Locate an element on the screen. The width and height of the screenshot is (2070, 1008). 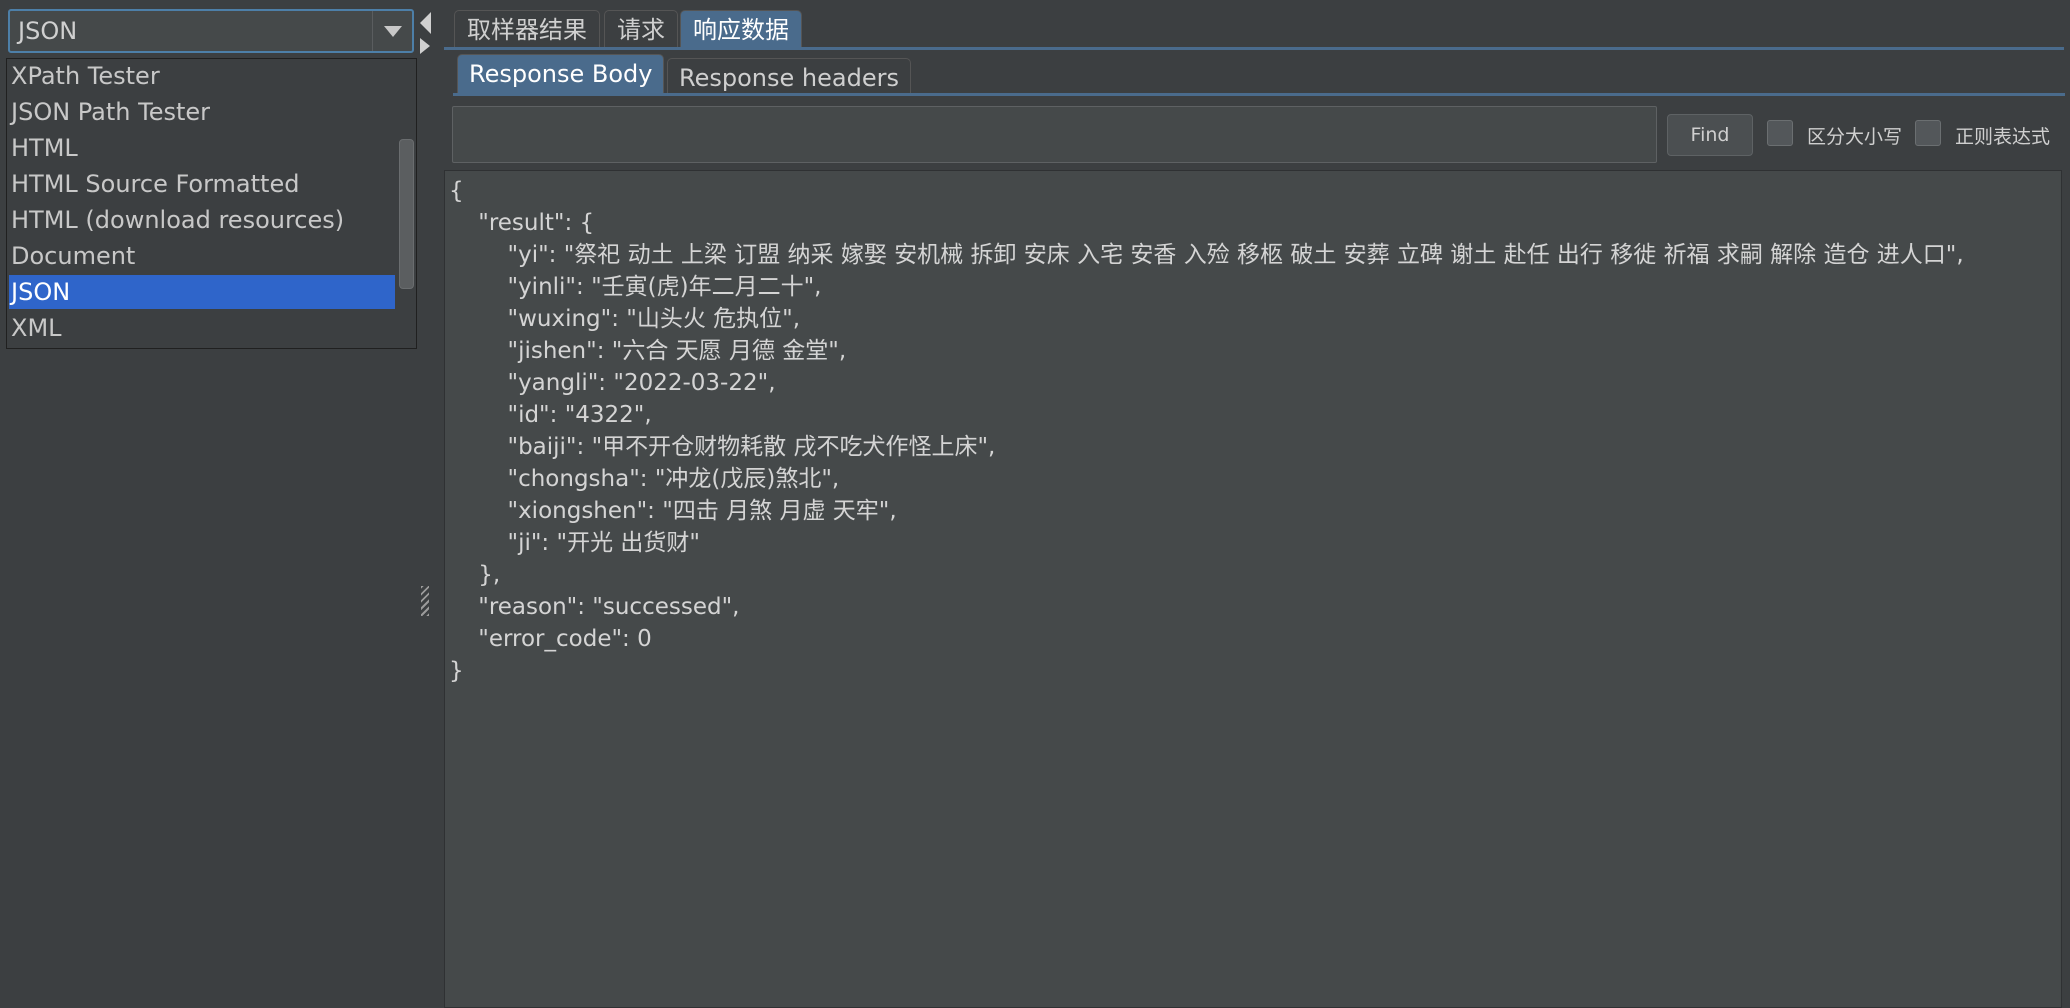
search-input is located at coordinates (1054, 134).